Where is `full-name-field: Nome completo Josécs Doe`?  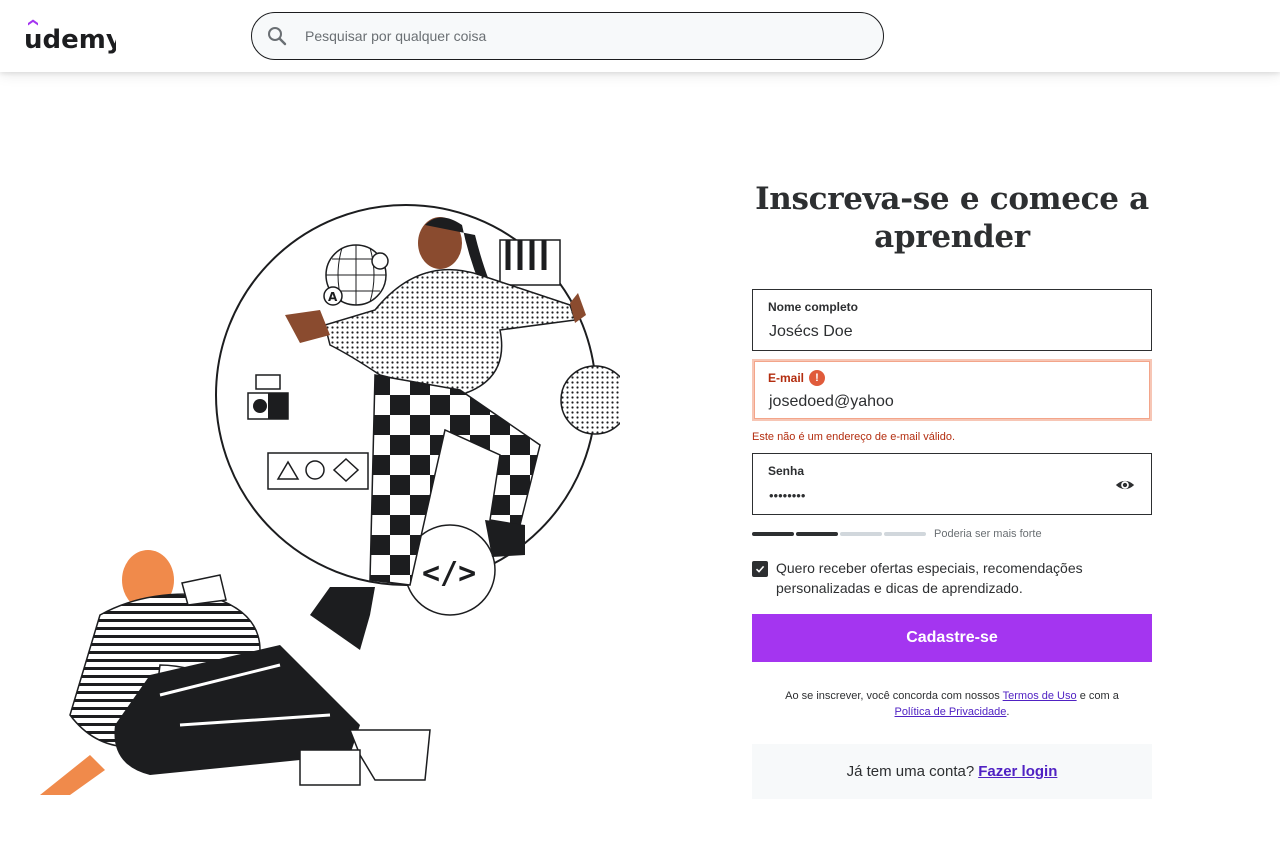
full-name-field: Nome completo Josécs Doe is located at coordinates (952, 320).